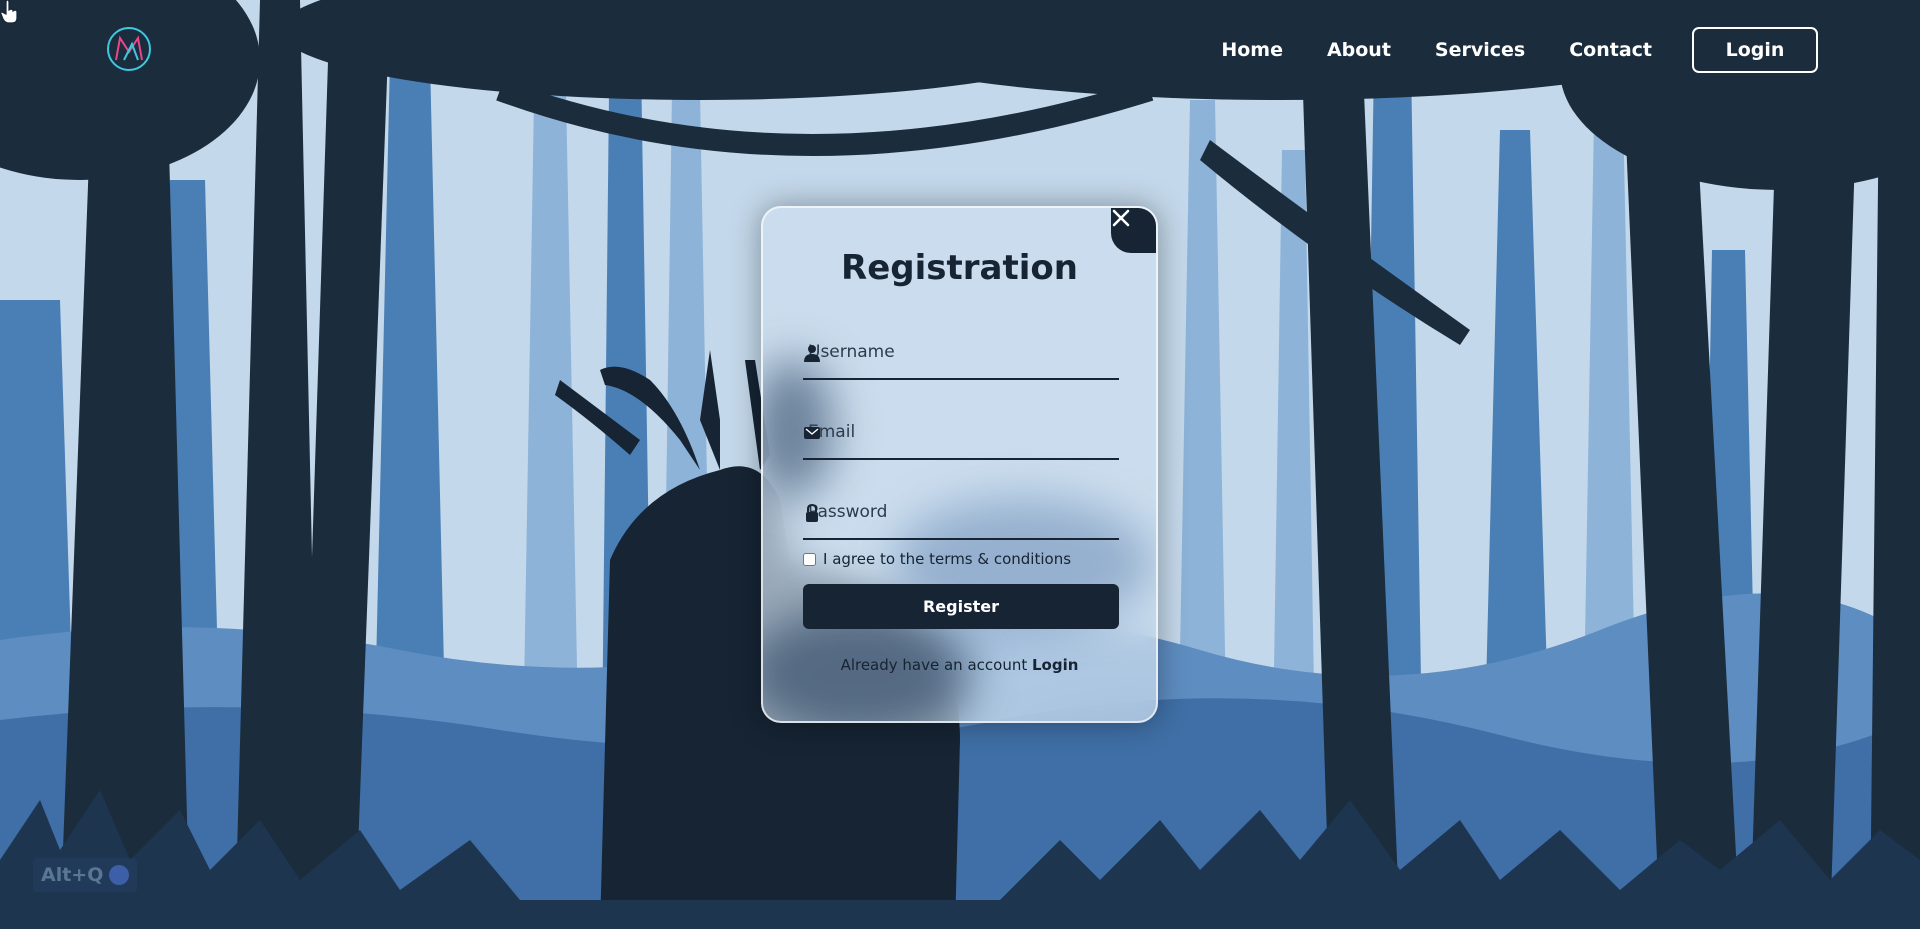  What do you see at coordinates (959, 268) in the screenshot?
I see `modal-title: Registration` at bounding box center [959, 268].